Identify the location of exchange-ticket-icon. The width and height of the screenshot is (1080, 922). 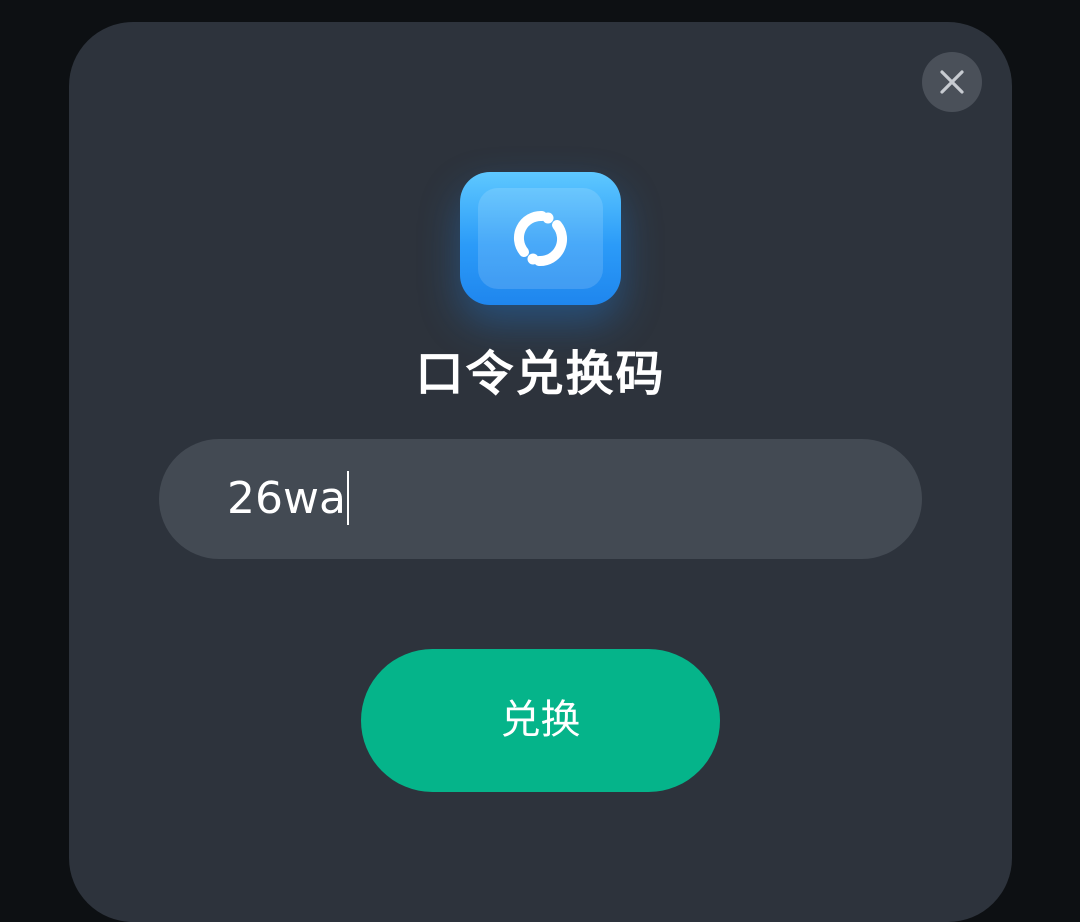
(540, 238).